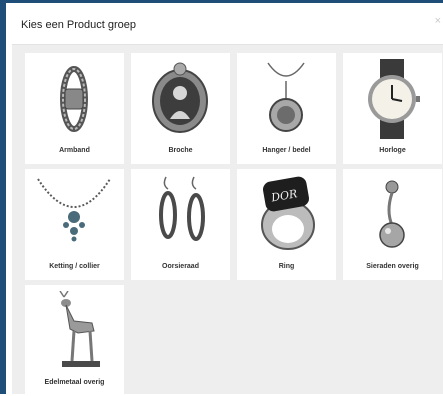 The height and width of the screenshot is (396, 443). Describe the element at coordinates (392, 150) in the screenshot. I see `product-label: Horloge` at that location.